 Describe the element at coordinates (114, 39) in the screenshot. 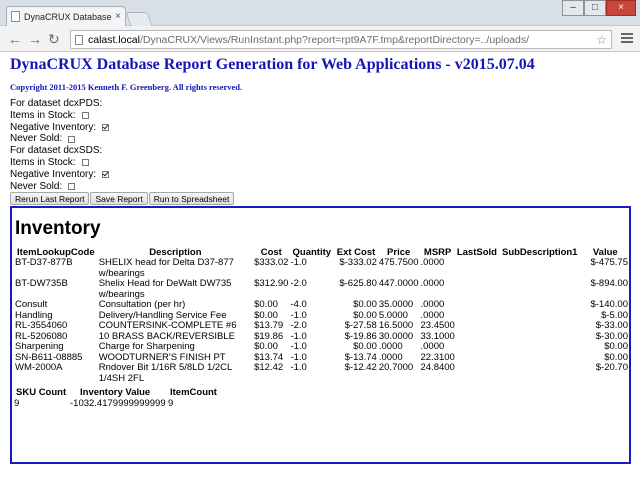

I see `url-host: calast.local` at that location.